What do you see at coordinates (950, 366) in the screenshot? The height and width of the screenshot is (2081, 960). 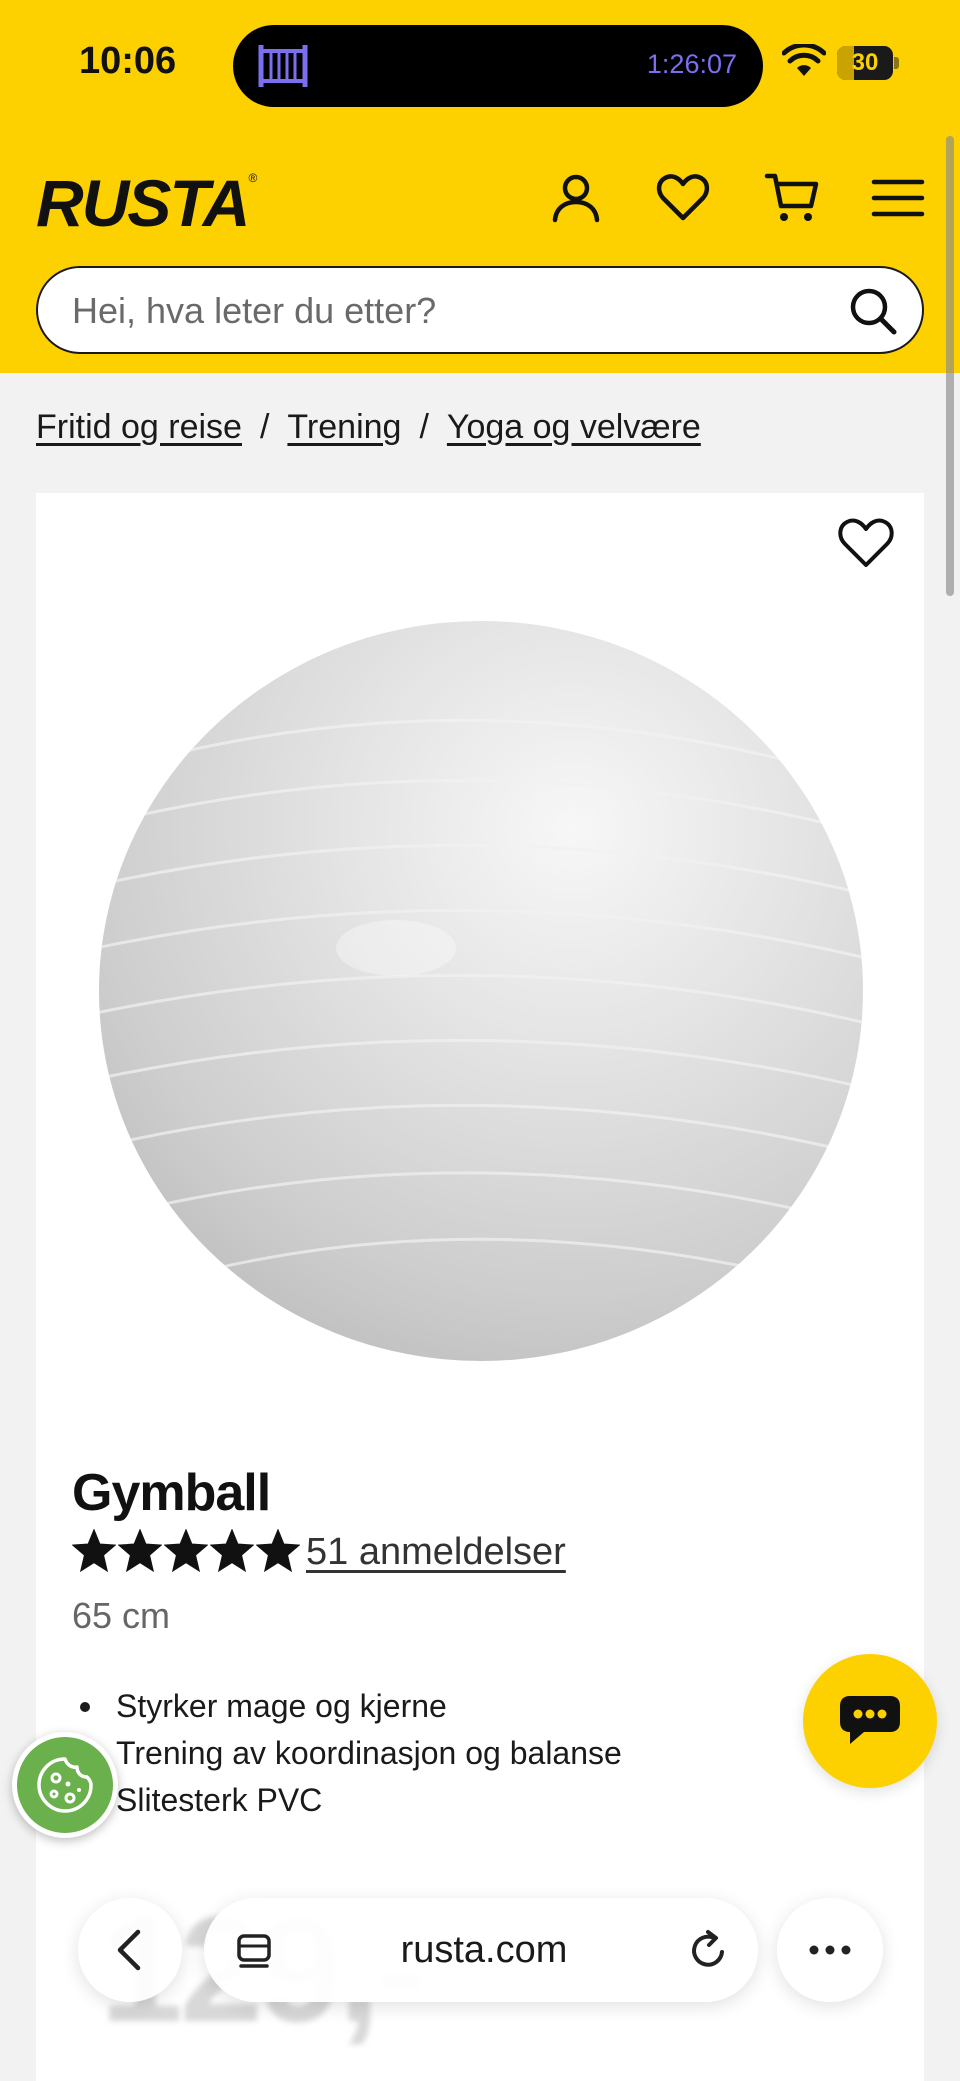 I see `page-scrollbar` at bounding box center [950, 366].